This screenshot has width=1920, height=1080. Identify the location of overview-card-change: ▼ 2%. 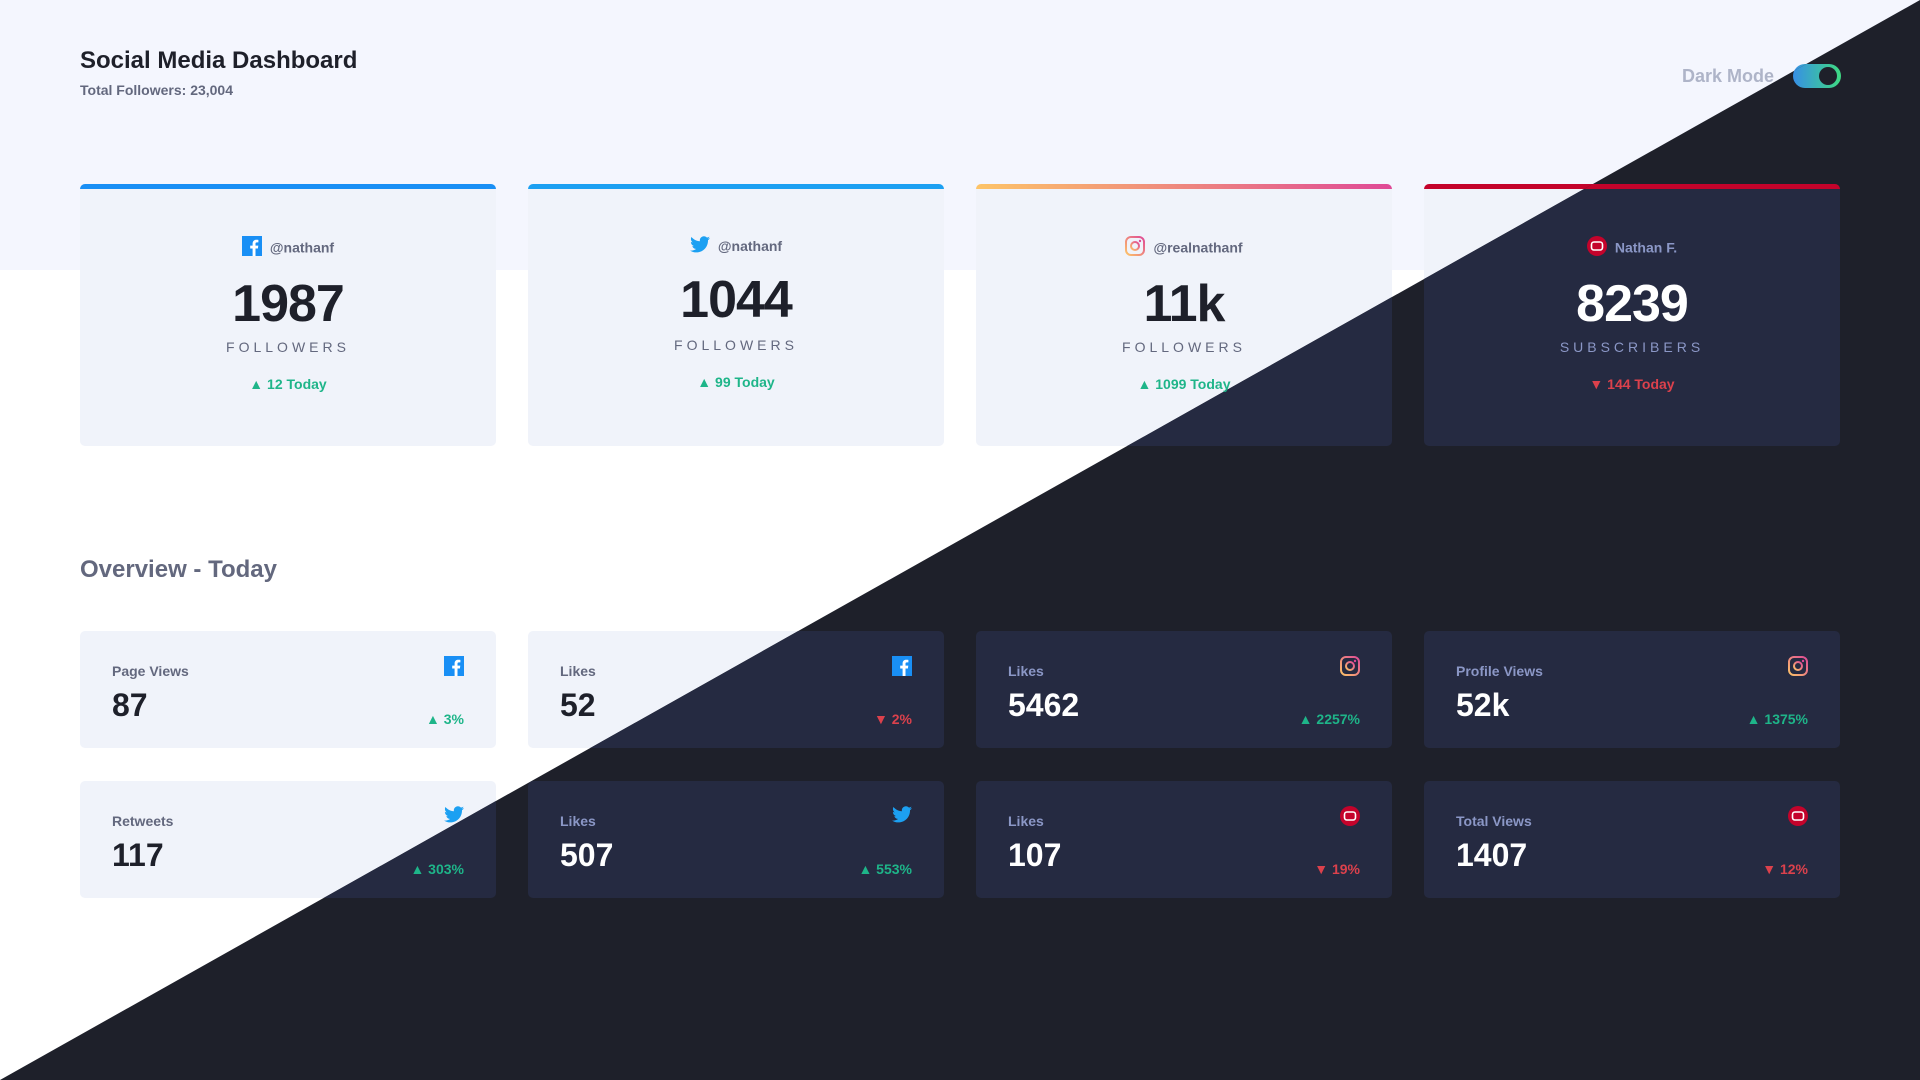
(893, 719).